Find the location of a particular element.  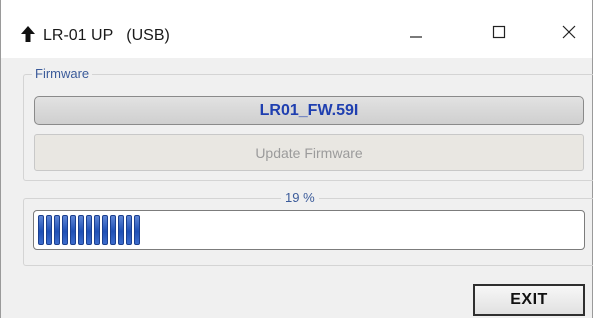

arrow-up-icon is located at coordinates (28, 34).